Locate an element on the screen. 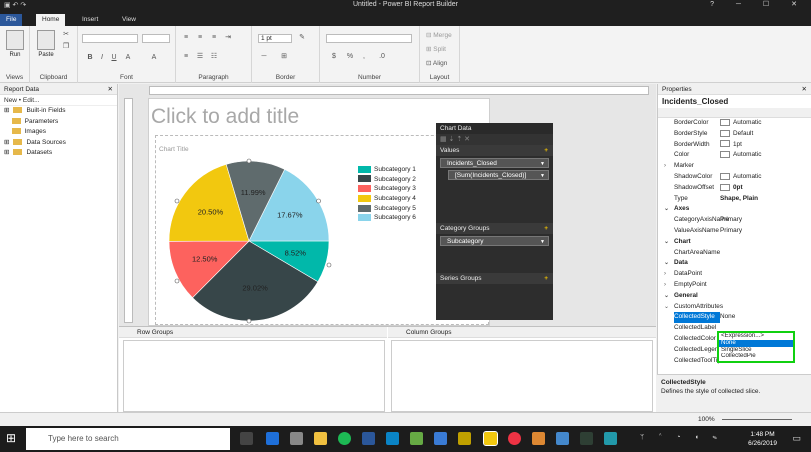 The width and height of the screenshot is (811, 452). report-builder-icon is located at coordinates (490, 438).